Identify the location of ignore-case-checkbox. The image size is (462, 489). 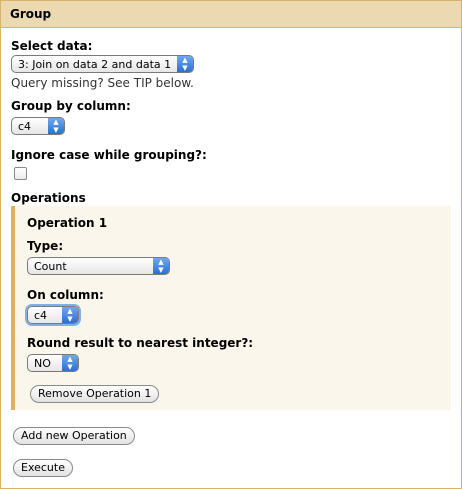
(20, 173).